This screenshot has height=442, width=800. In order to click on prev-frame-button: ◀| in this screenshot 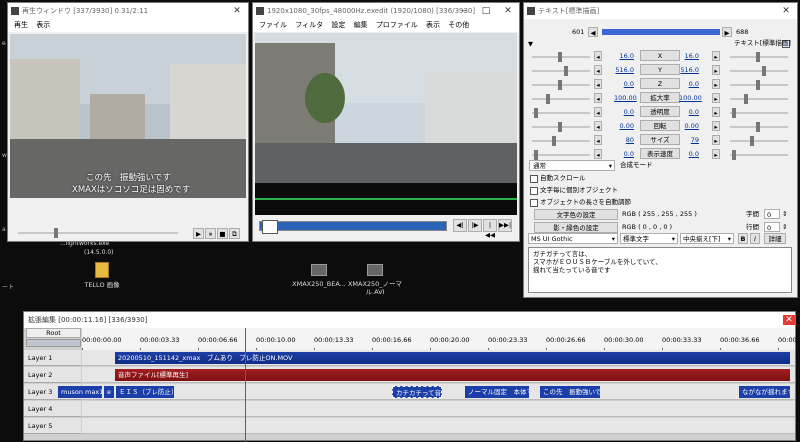, I will do `click(460, 225)`.